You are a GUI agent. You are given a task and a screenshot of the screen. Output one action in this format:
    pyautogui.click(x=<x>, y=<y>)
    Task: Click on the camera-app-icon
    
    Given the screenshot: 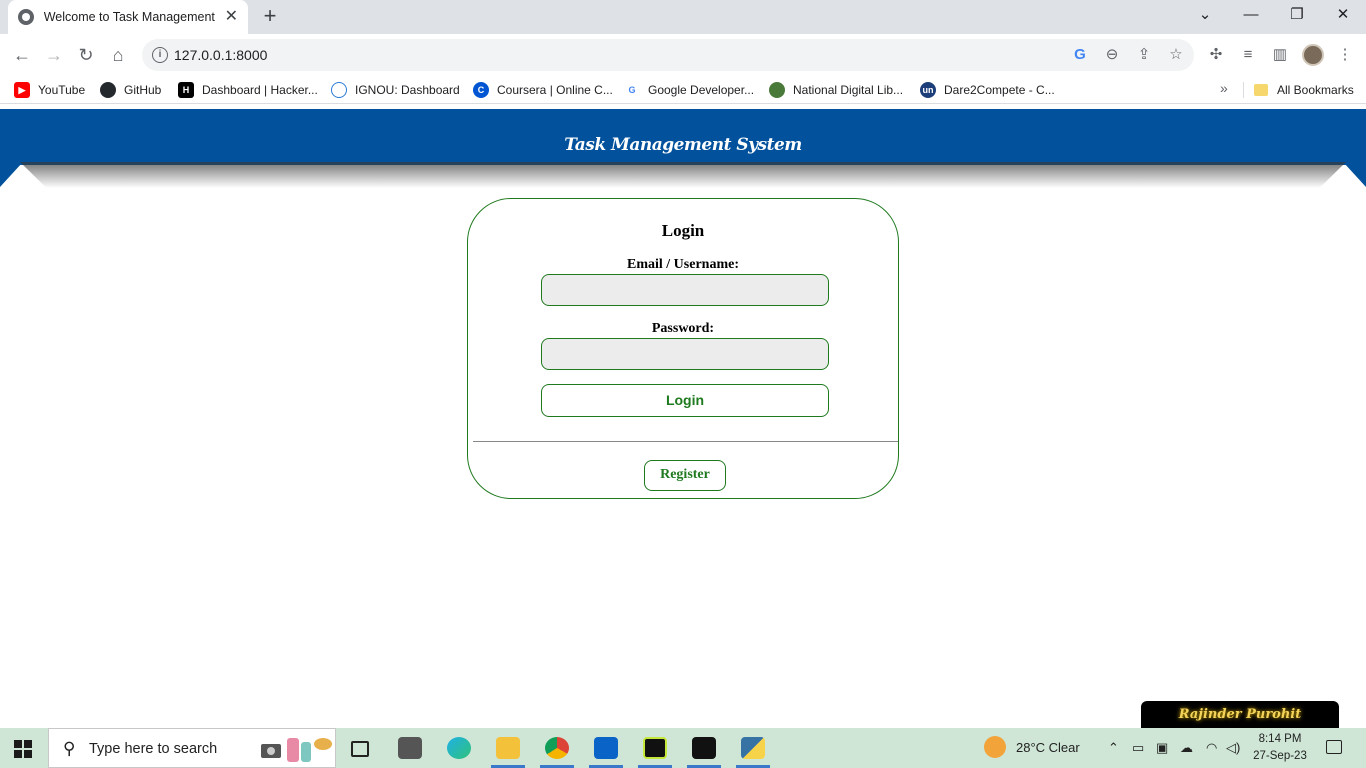 What is the action you would take?
    pyautogui.click(x=410, y=749)
    